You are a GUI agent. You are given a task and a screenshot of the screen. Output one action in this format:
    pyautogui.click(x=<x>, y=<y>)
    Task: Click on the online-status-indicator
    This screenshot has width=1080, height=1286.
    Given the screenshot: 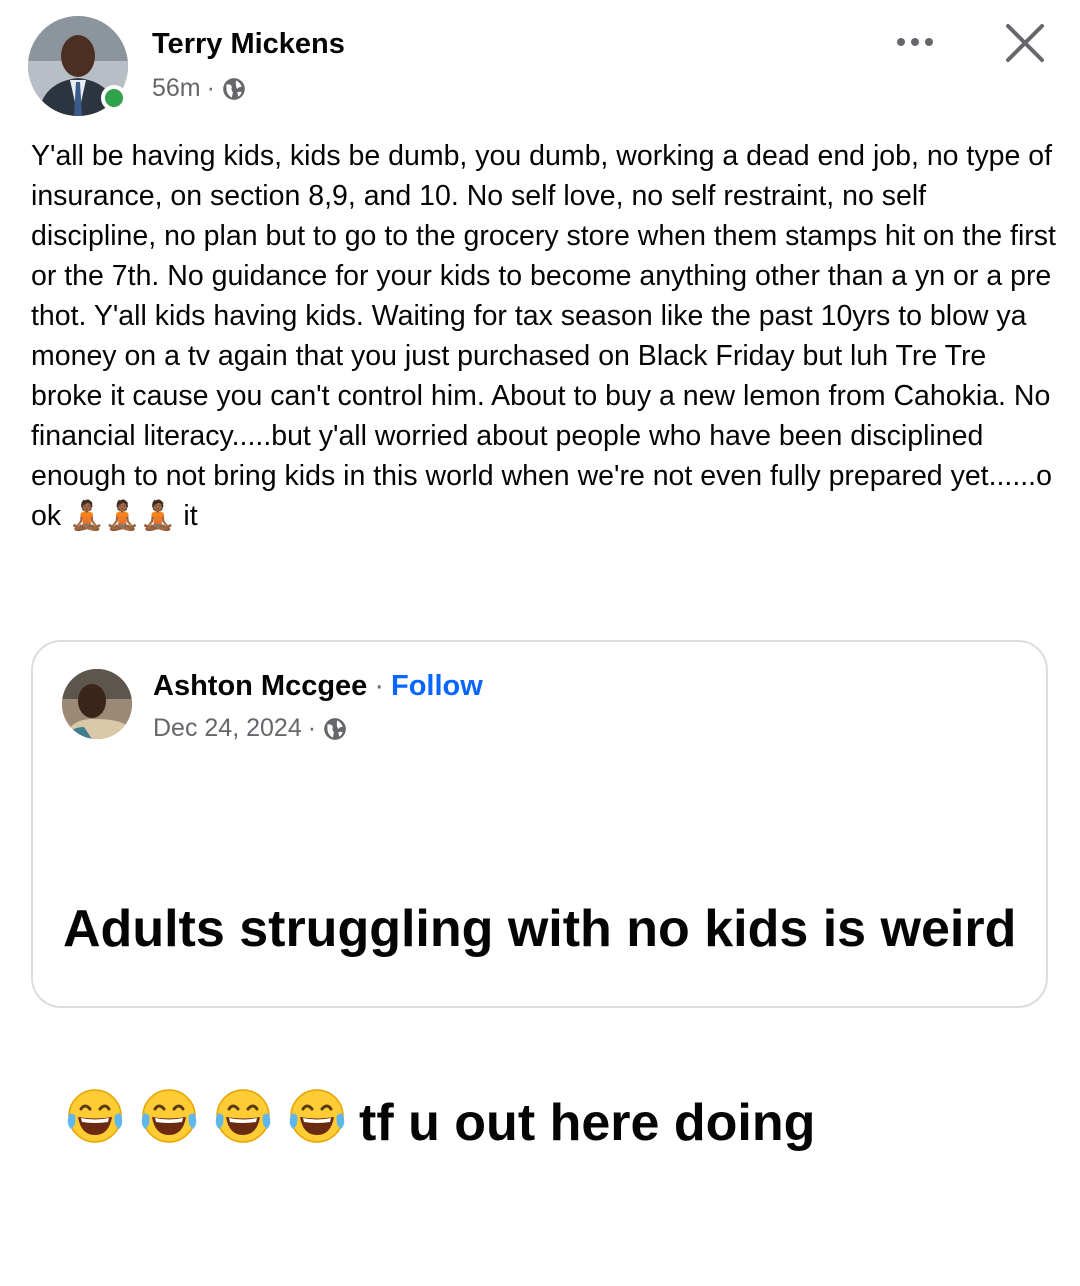 What is the action you would take?
    pyautogui.click(x=114, y=98)
    